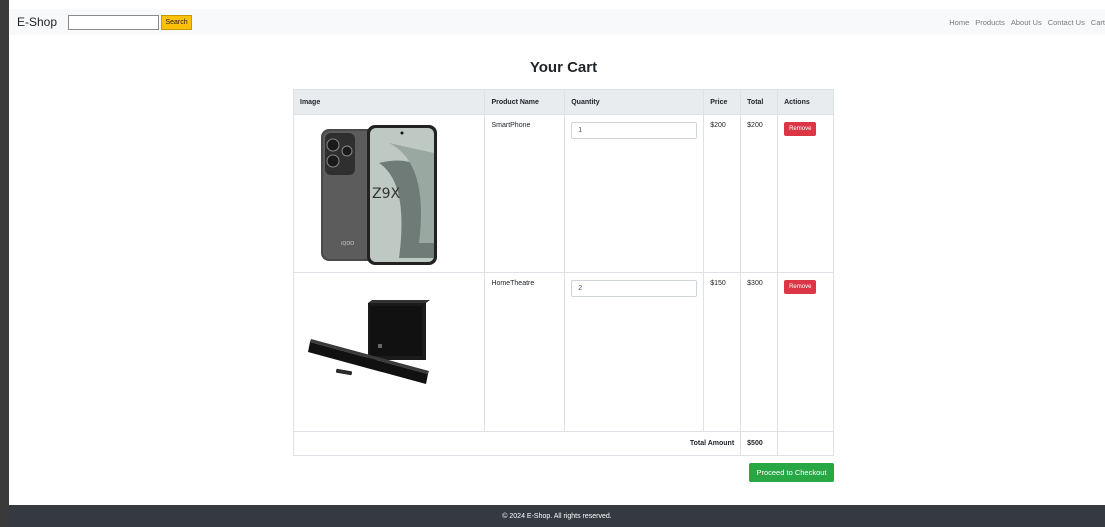 The image size is (1105, 527). What do you see at coordinates (634, 102) in the screenshot?
I see `header-quantity: Quantity` at bounding box center [634, 102].